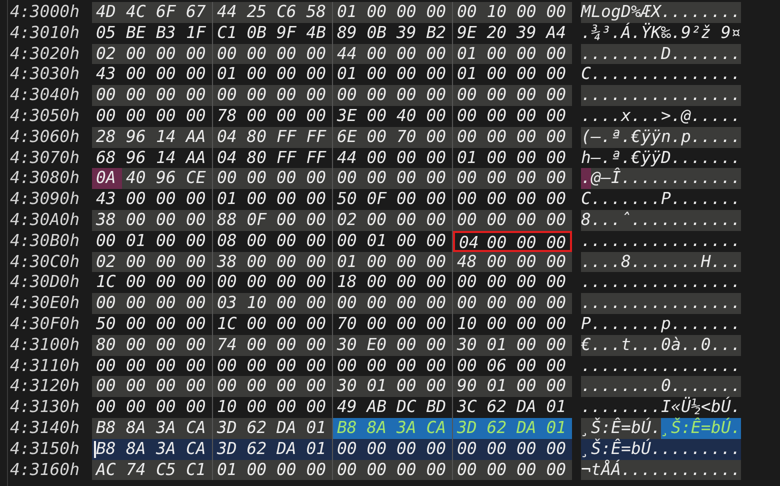 This screenshot has width=780, height=486. I want to click on byte-value: 39, so click(407, 33).